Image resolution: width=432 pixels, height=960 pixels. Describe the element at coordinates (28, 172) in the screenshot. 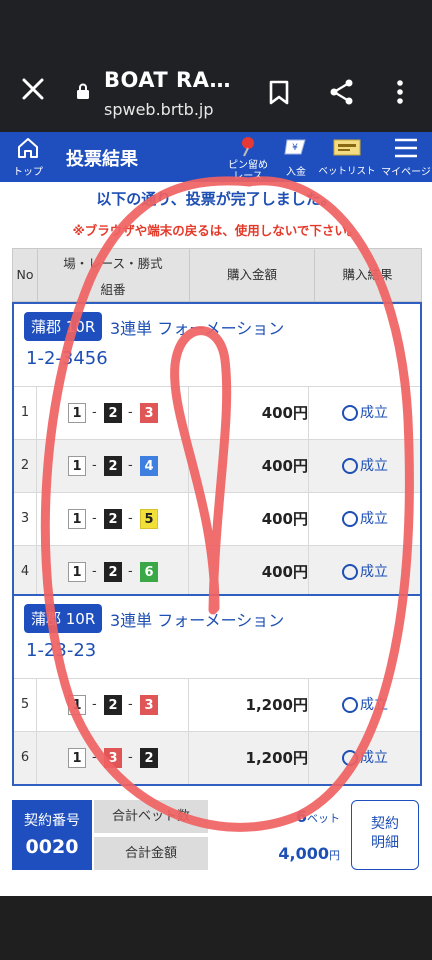

I see `nav-top-label: トップ` at that location.